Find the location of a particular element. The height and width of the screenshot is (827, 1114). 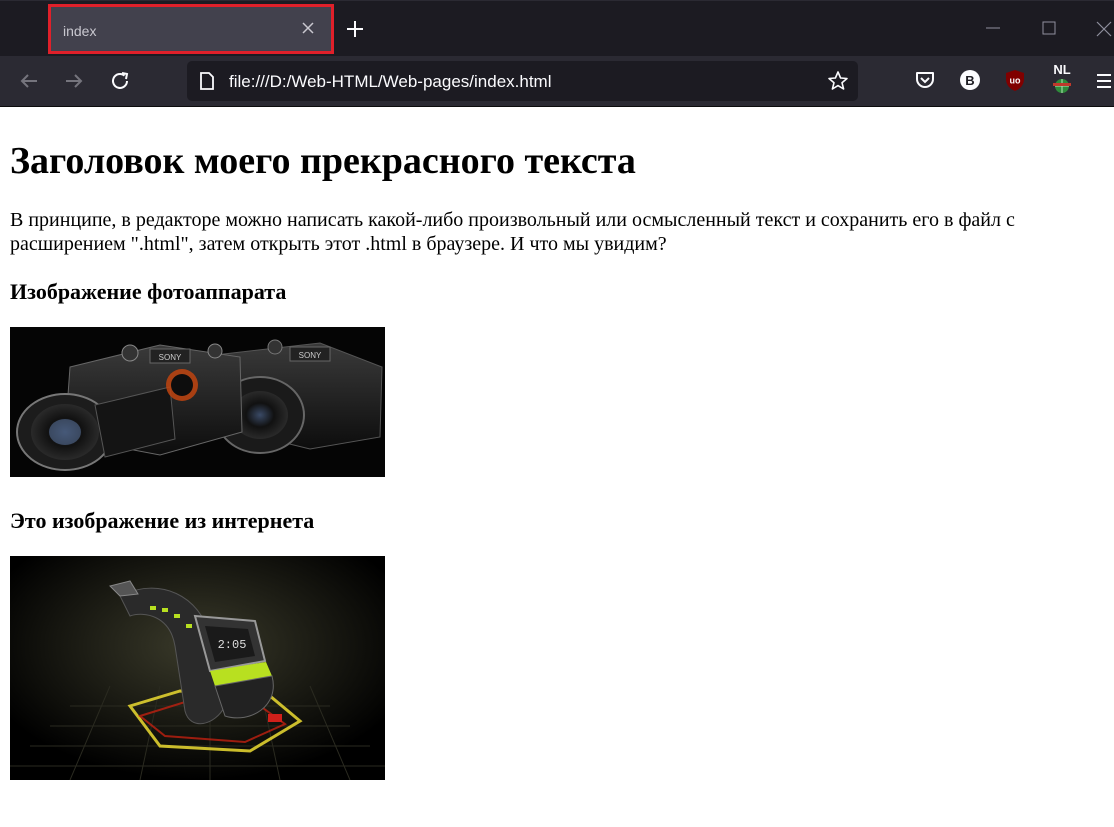

close-icon is located at coordinates (308, 28).